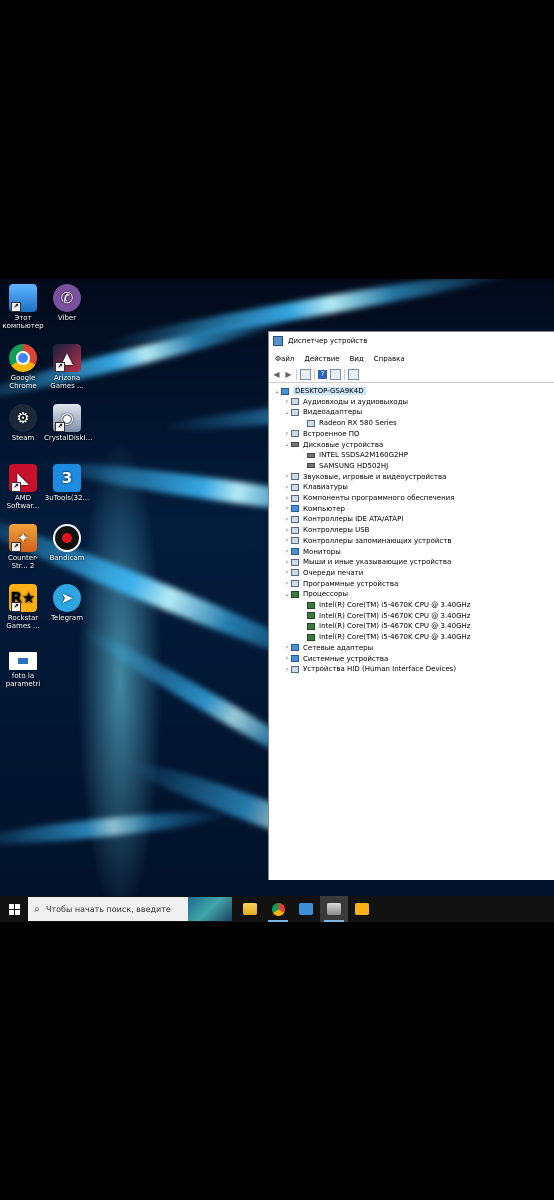 The height and width of the screenshot is (1200, 554). Describe the element at coordinates (335, 374) in the screenshot. I see `view-icon` at that location.